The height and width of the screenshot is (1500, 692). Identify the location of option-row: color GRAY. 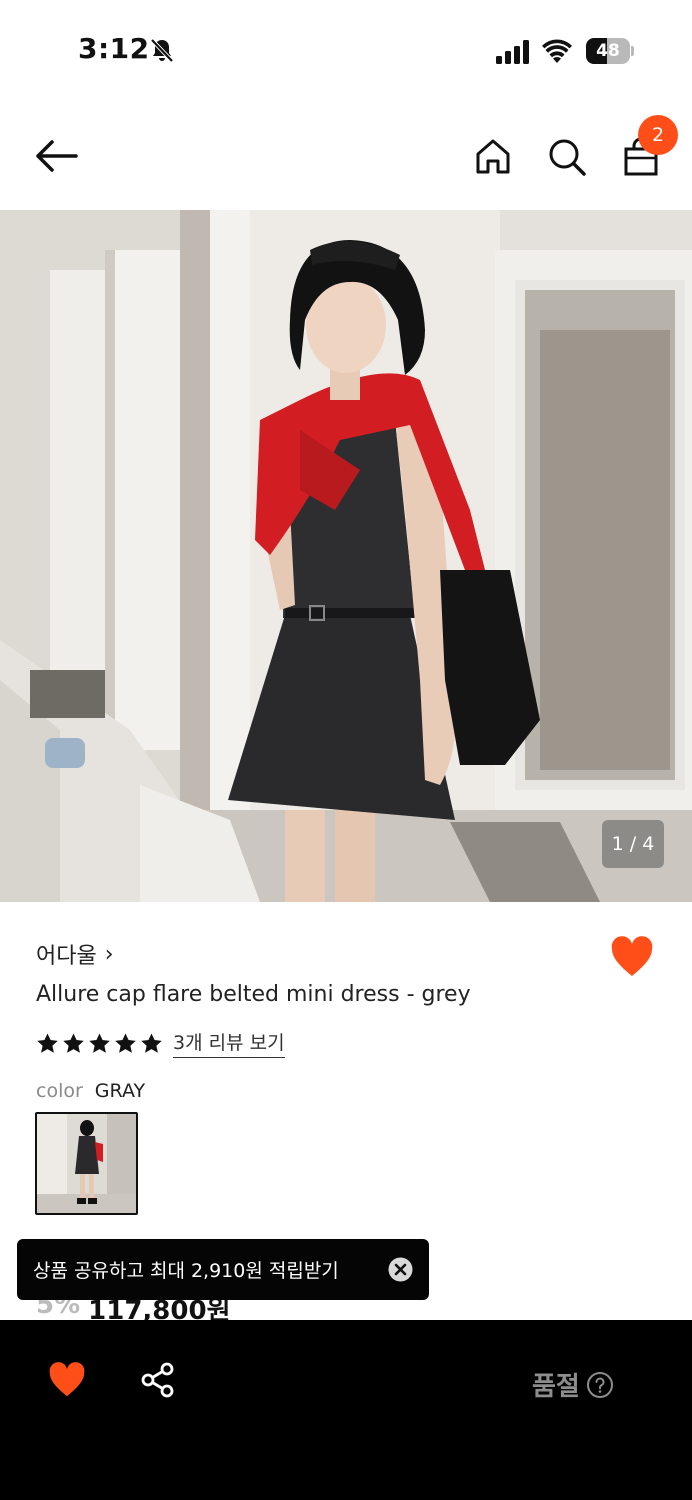
(90, 1091).